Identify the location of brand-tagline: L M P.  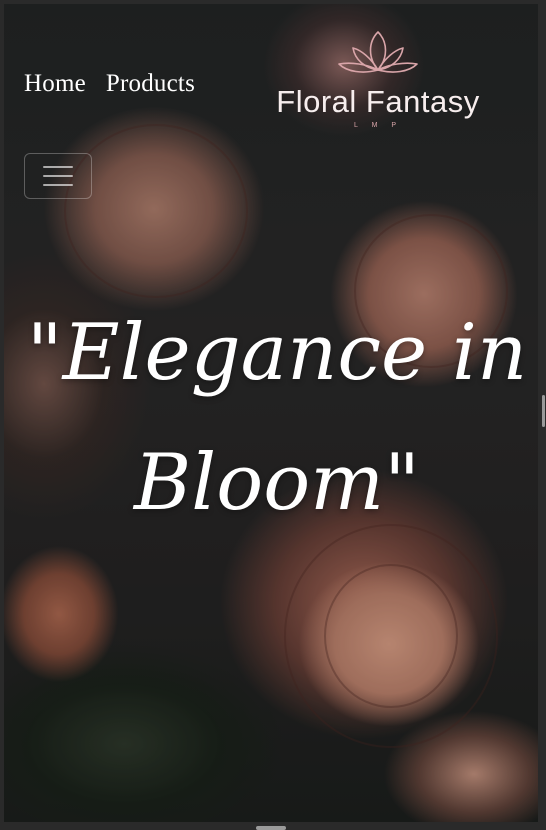
(378, 125).